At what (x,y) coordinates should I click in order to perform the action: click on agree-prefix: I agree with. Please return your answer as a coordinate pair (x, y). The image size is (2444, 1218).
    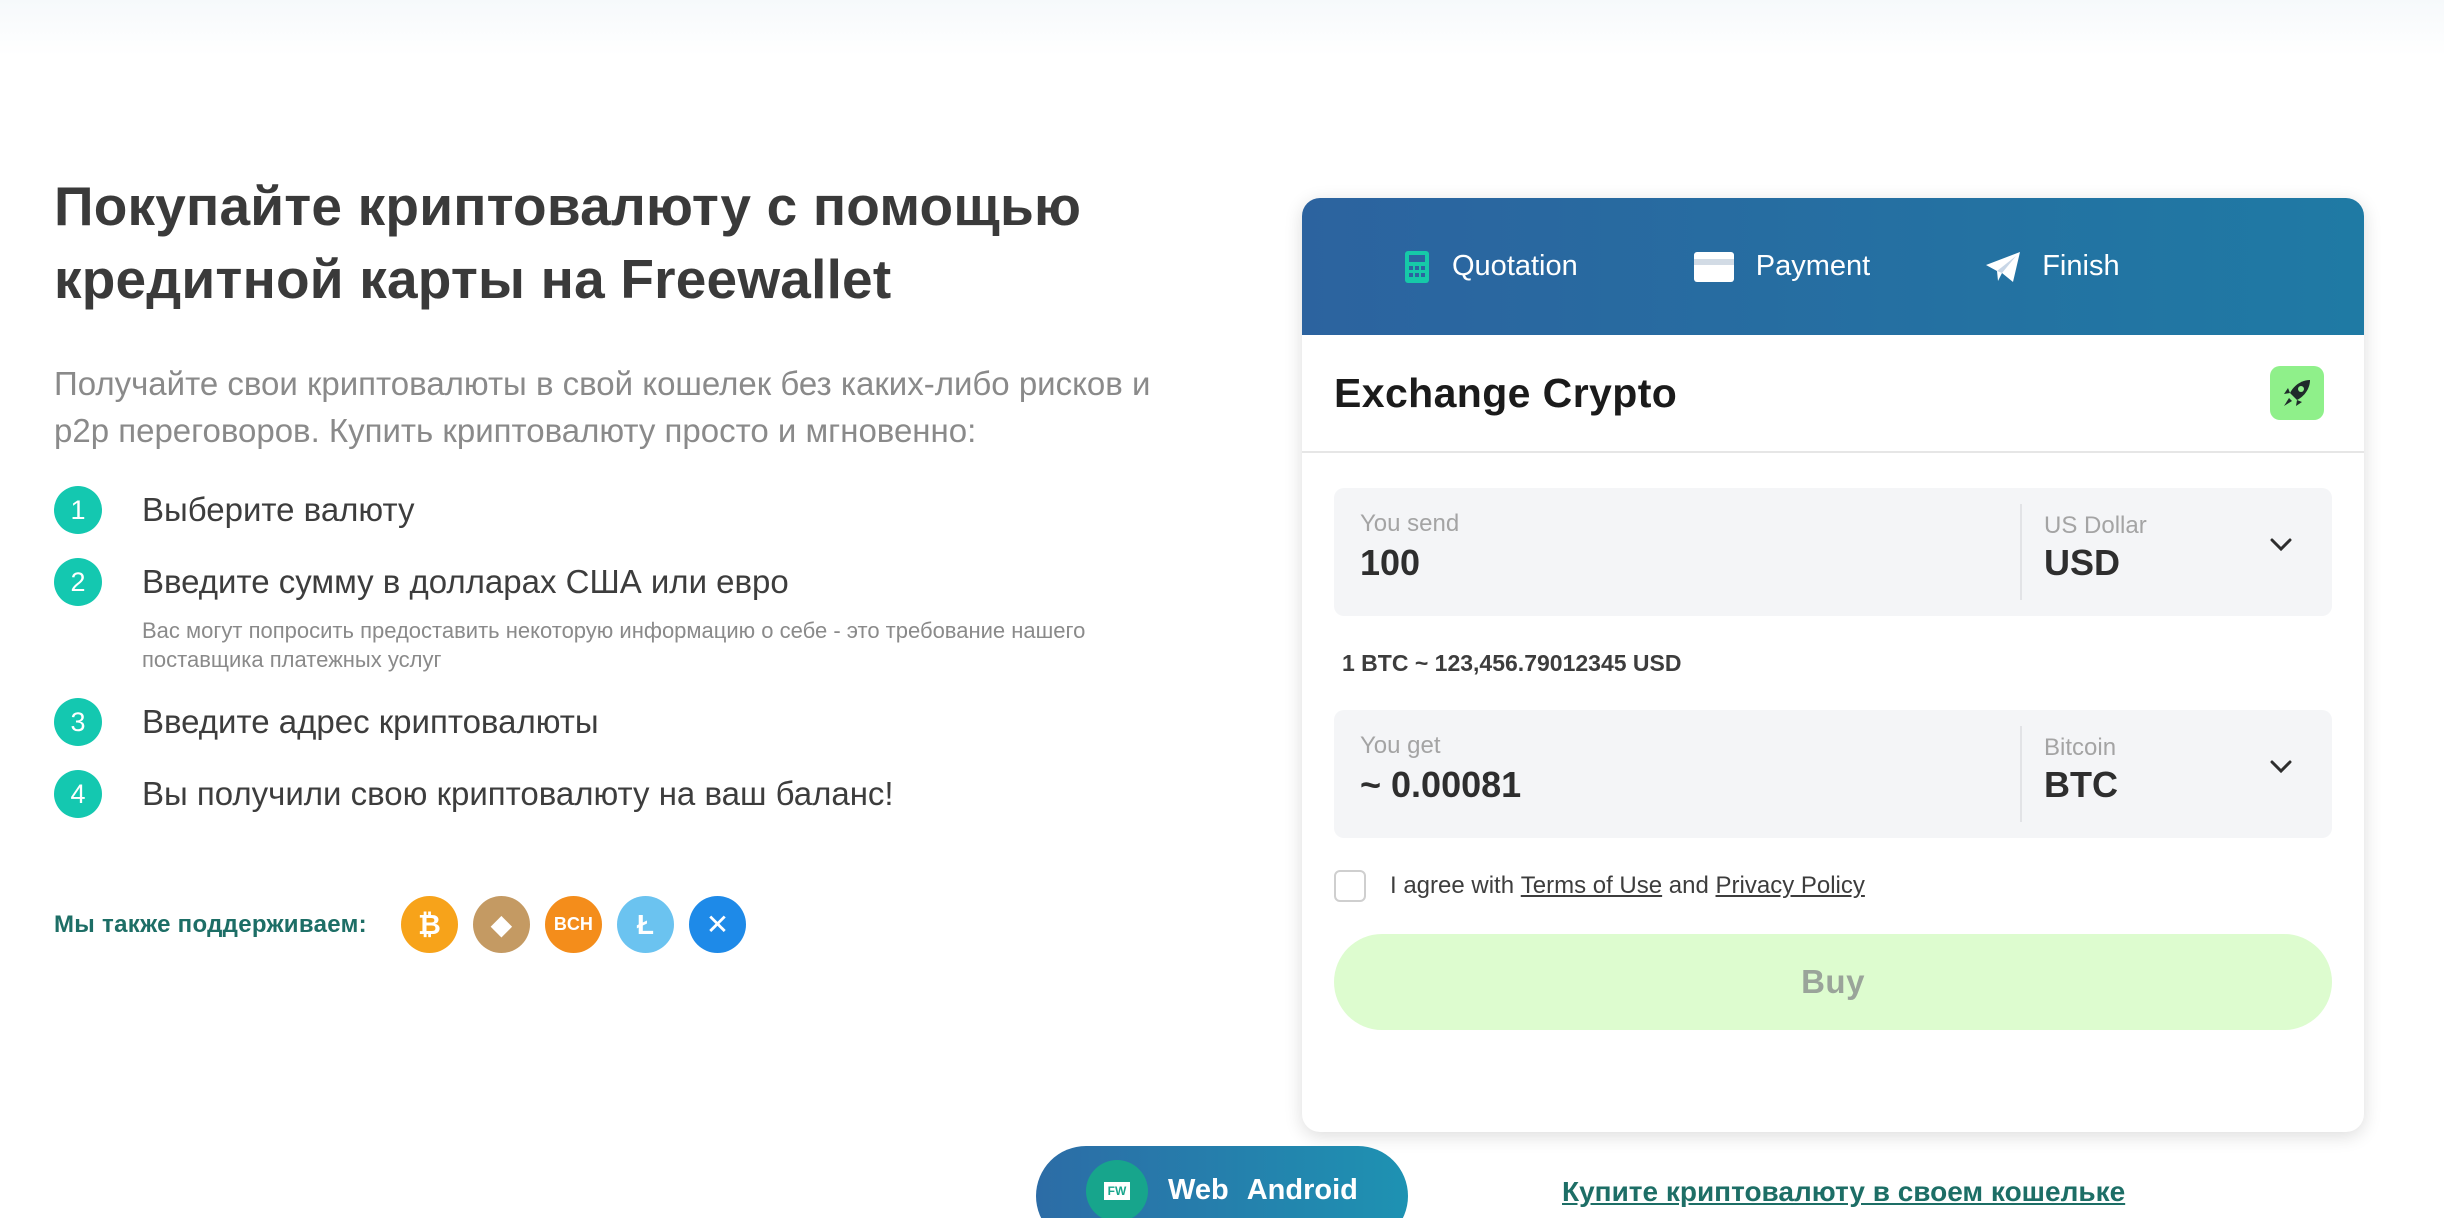
    Looking at the image, I should click on (1452, 885).